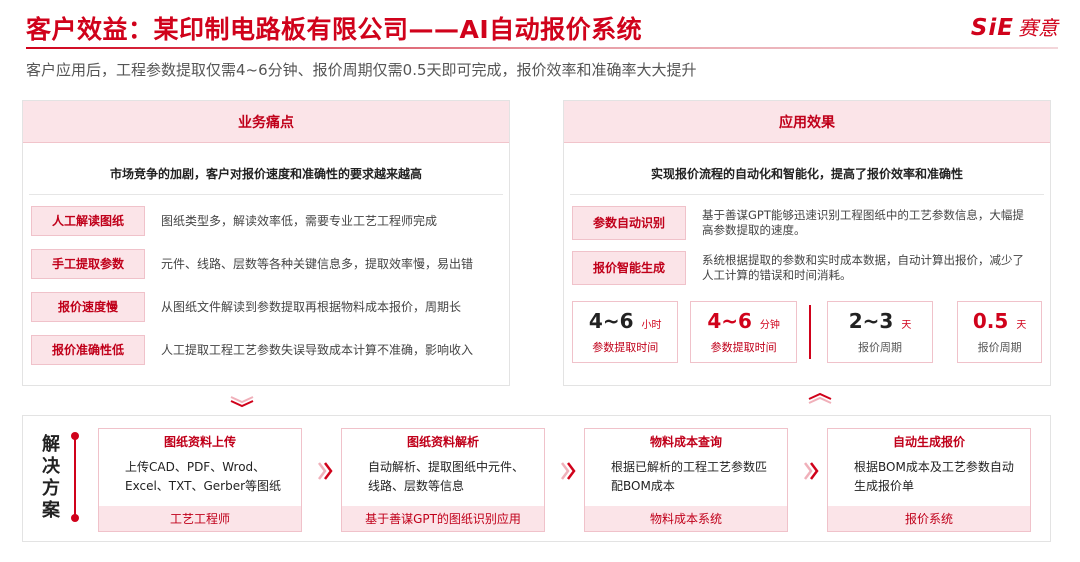  Describe the element at coordinates (242, 402) in the screenshot. I see `chevron-down-icon` at that location.